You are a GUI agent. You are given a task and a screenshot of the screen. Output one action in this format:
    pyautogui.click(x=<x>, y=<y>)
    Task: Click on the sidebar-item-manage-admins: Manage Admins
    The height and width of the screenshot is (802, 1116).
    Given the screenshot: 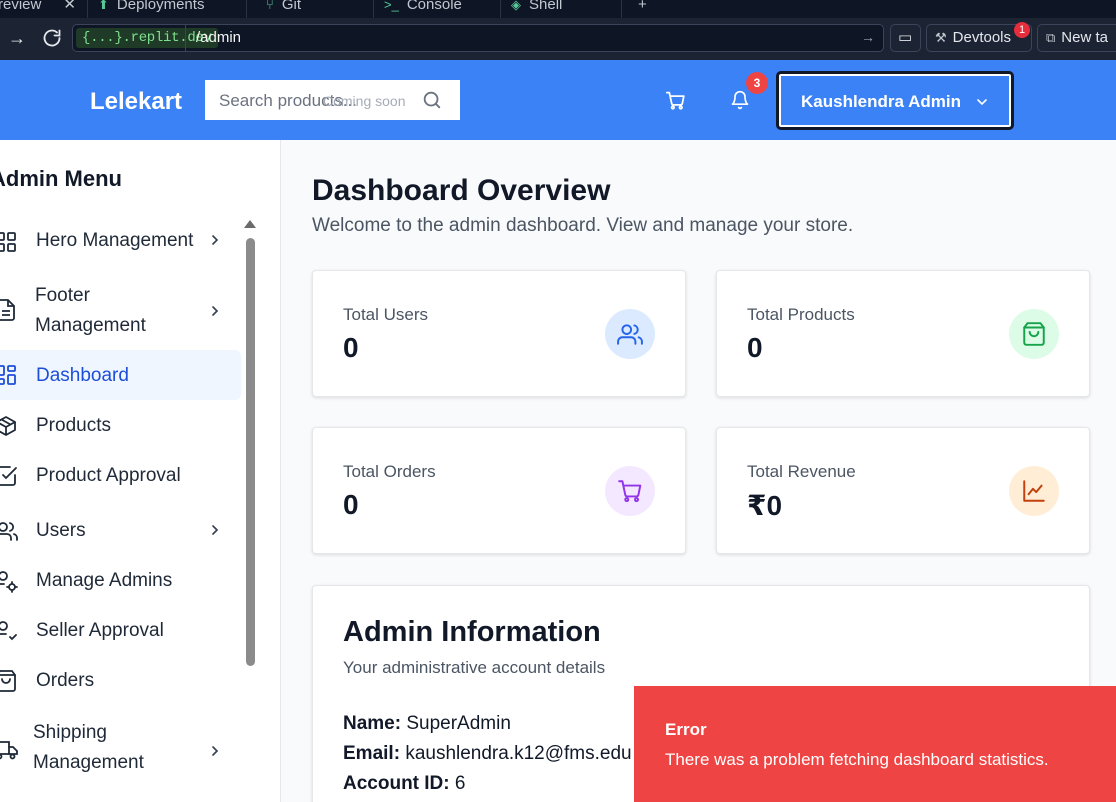 What is the action you would take?
    pyautogui.click(x=120, y=582)
    